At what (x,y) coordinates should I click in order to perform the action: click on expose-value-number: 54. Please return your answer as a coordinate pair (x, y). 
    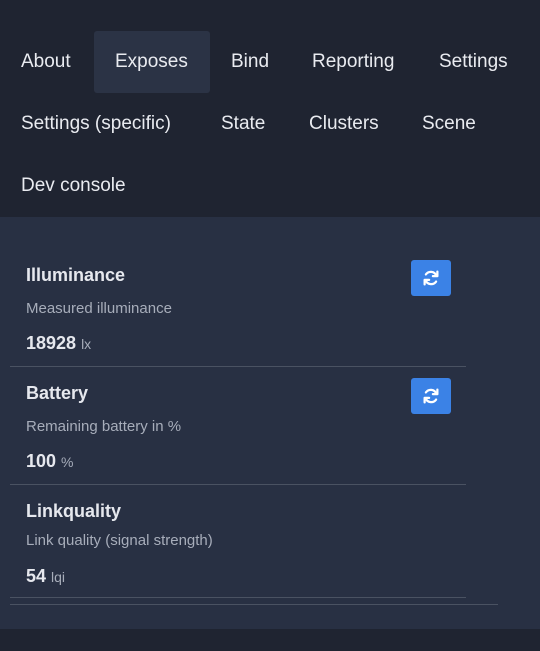
    Looking at the image, I should click on (36, 576).